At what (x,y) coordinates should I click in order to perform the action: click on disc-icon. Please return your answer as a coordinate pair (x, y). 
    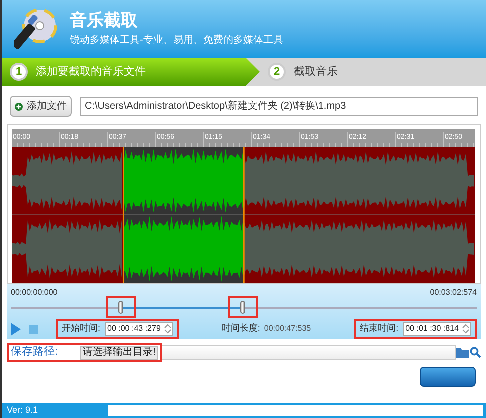
    Looking at the image, I should click on (36, 29).